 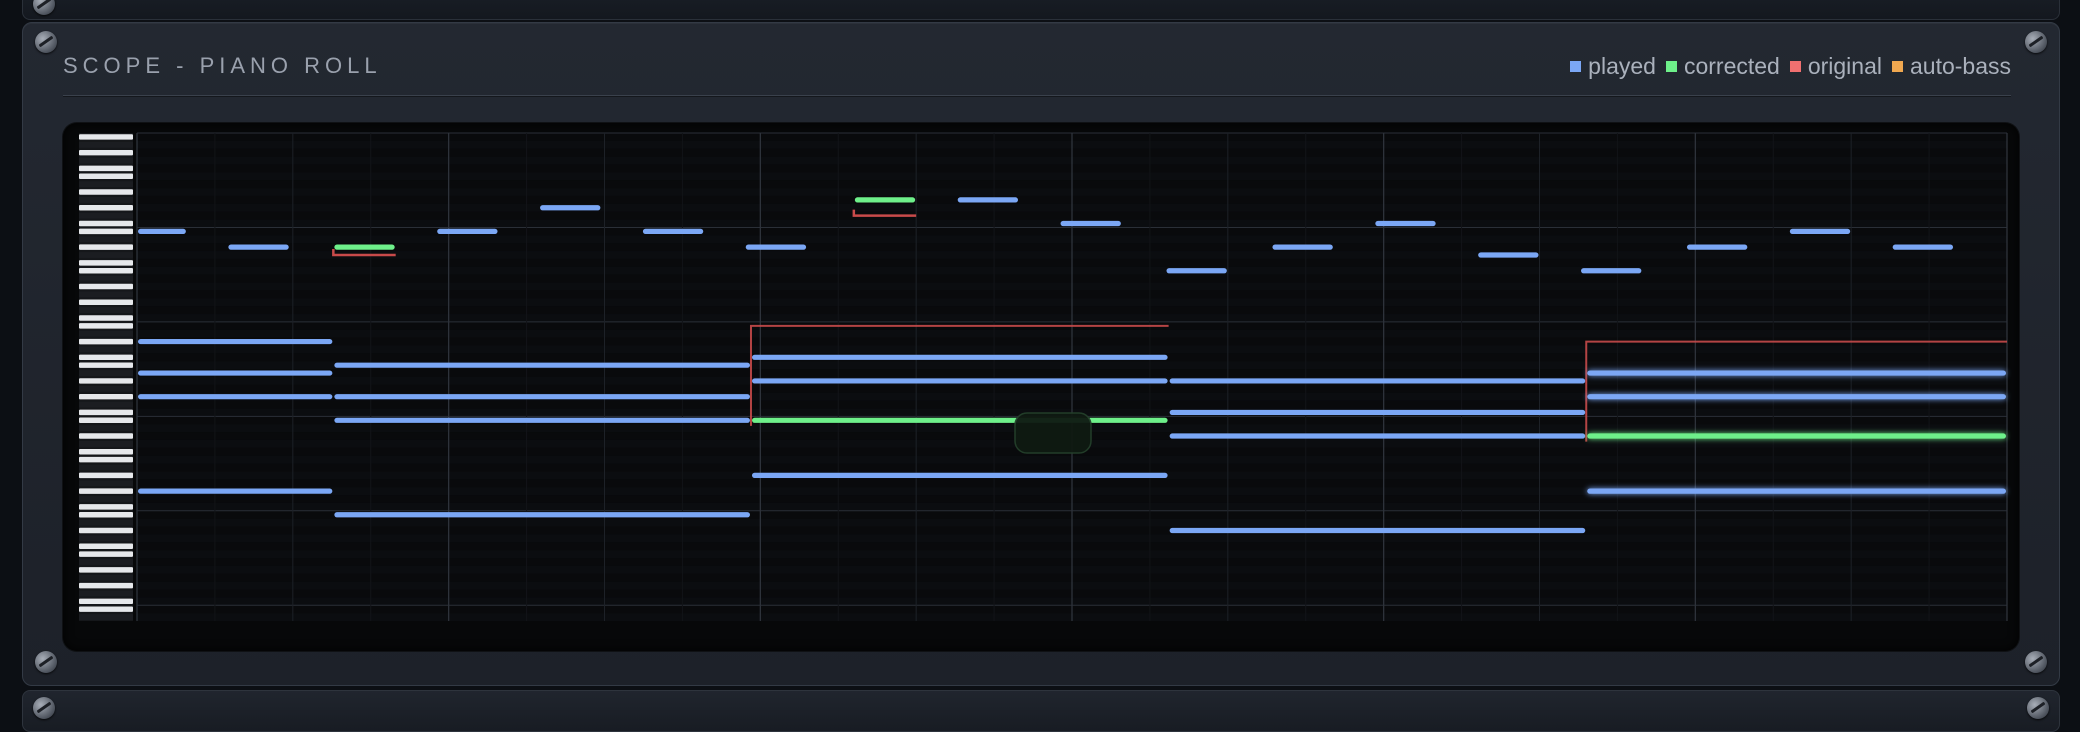 What do you see at coordinates (1053, 433) in the screenshot?
I see `playhead-indicator` at bounding box center [1053, 433].